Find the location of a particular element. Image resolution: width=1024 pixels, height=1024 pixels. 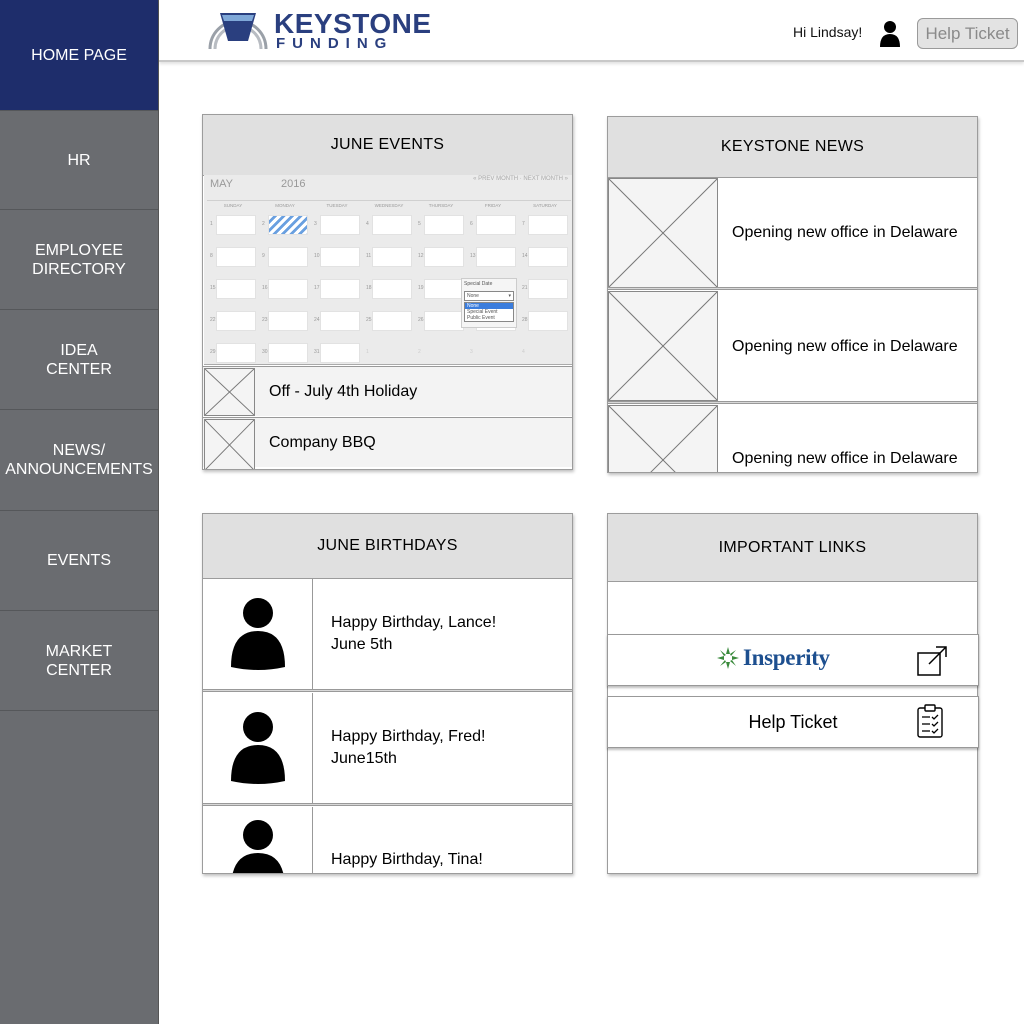

calendar-day-cell: 12 is located at coordinates (441, 259).